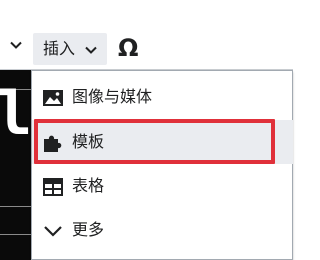  I want to click on image-icon, so click(53, 98).